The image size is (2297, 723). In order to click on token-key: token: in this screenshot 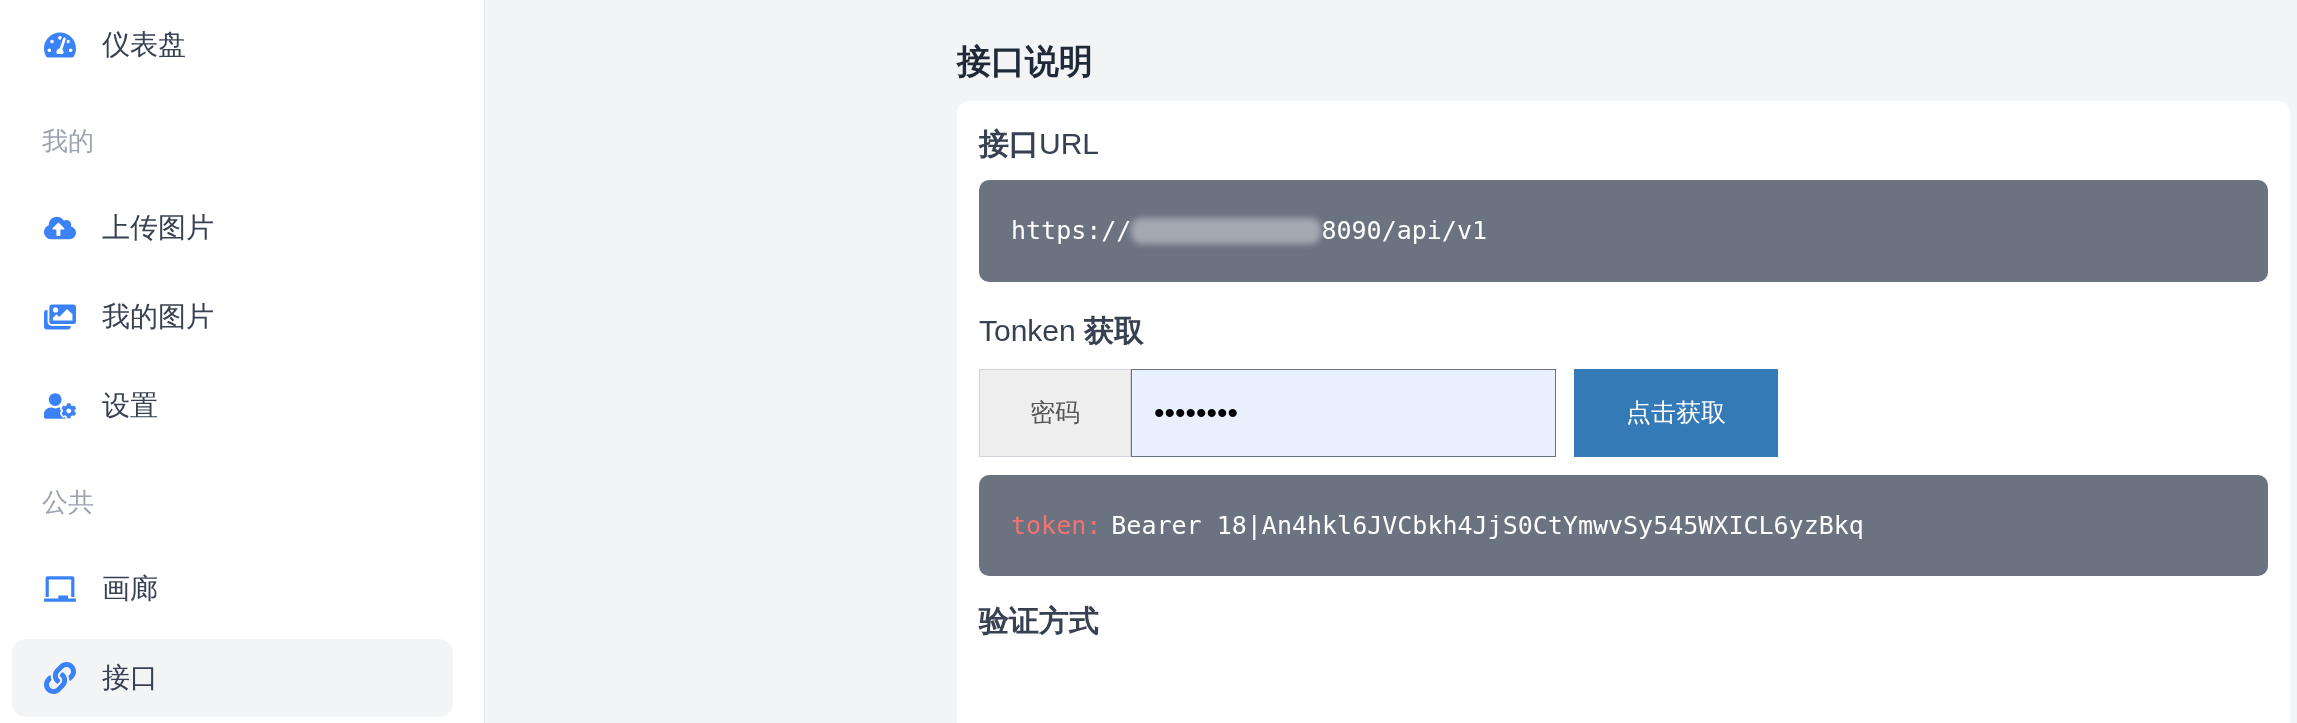, I will do `click(1056, 525)`.